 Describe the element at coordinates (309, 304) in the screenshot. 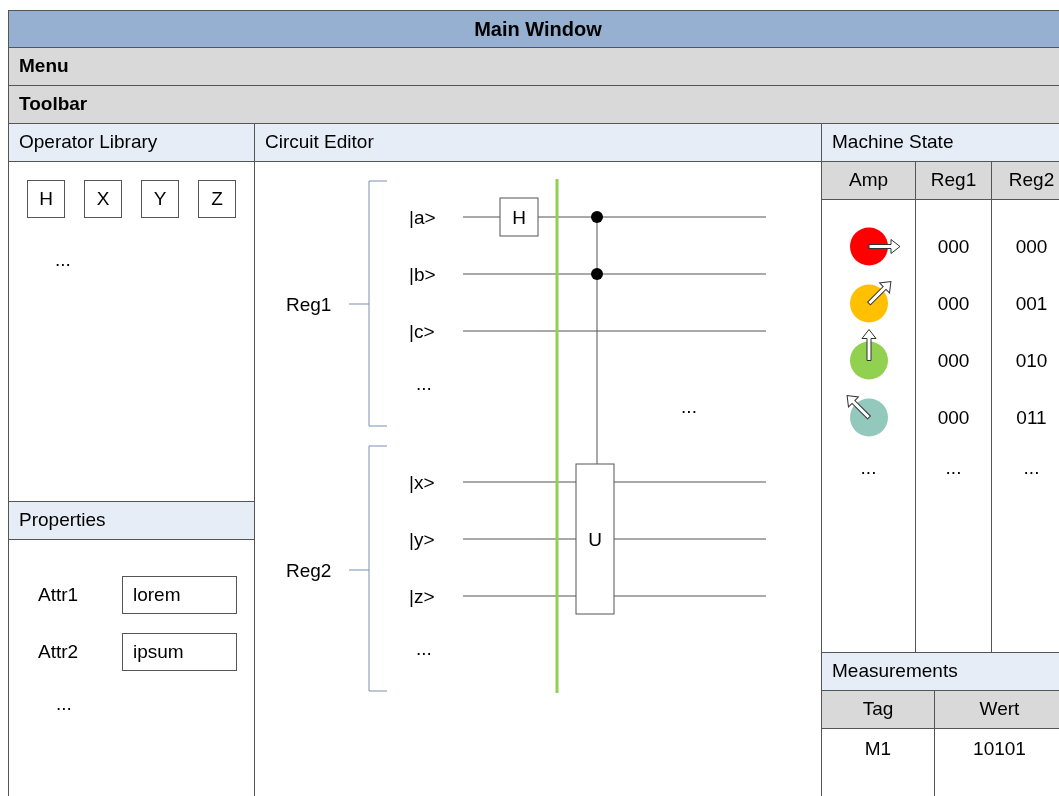

I see `register-label: Reg1` at that location.